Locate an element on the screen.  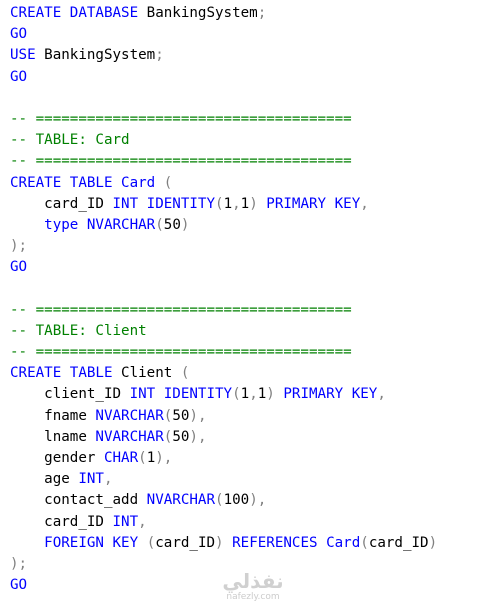
sql-identifier: client_ID is located at coordinates (70, 394).